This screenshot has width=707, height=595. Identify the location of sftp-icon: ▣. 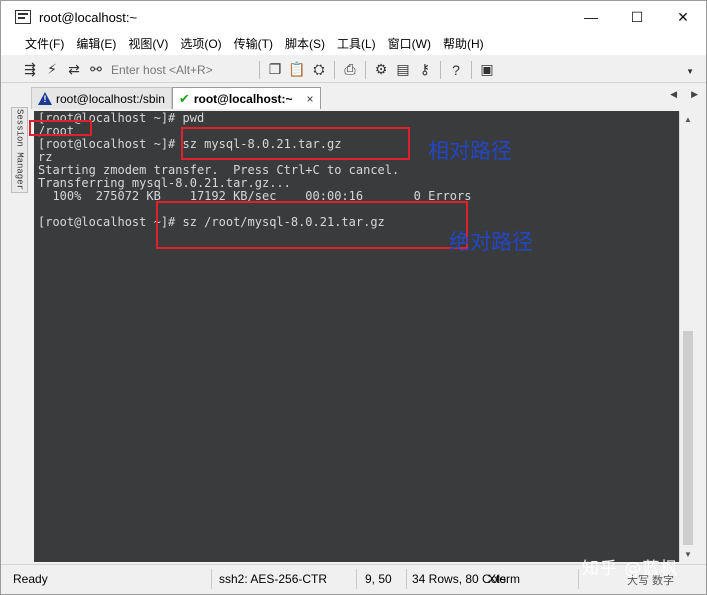
(487, 70).